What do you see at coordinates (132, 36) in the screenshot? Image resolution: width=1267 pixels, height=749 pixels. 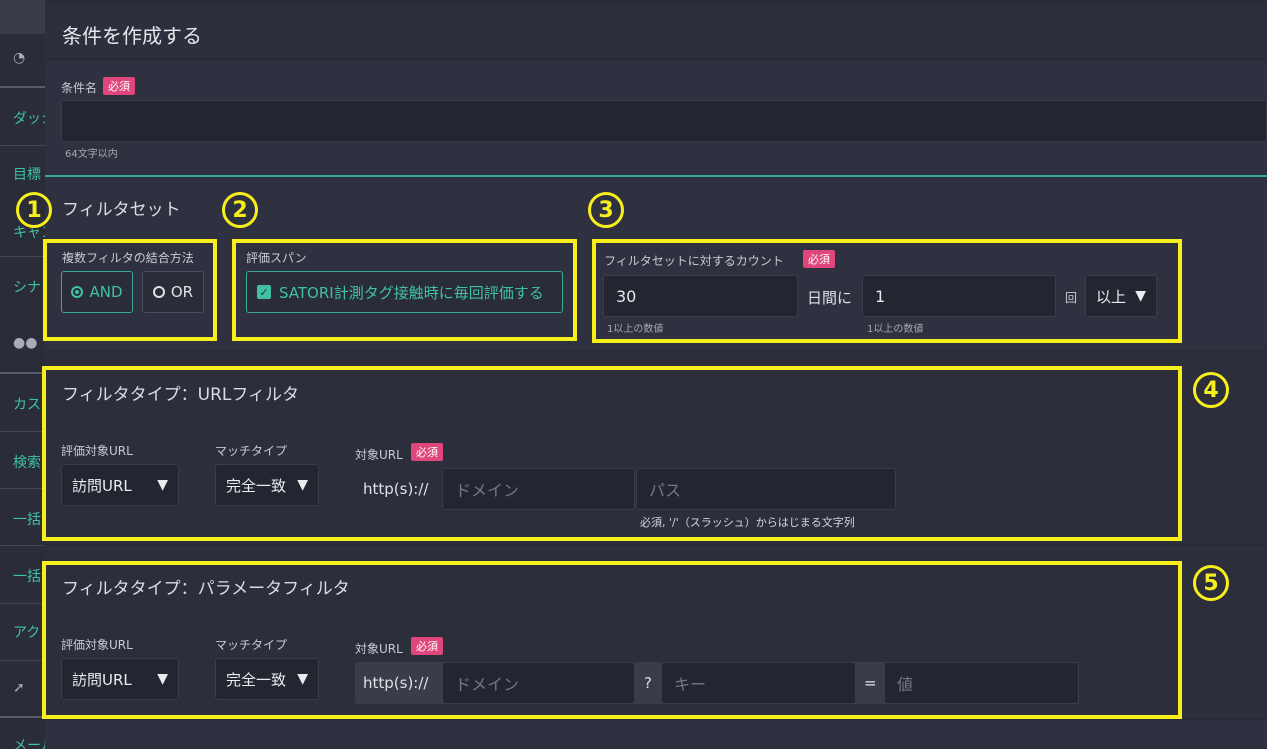 I see `modal-title: 条件を作成する` at bounding box center [132, 36].